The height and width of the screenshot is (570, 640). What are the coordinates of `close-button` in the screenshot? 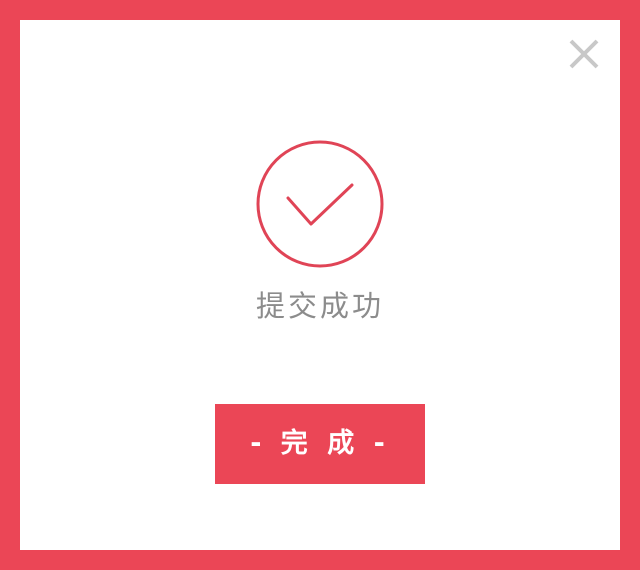 It's located at (584, 54).